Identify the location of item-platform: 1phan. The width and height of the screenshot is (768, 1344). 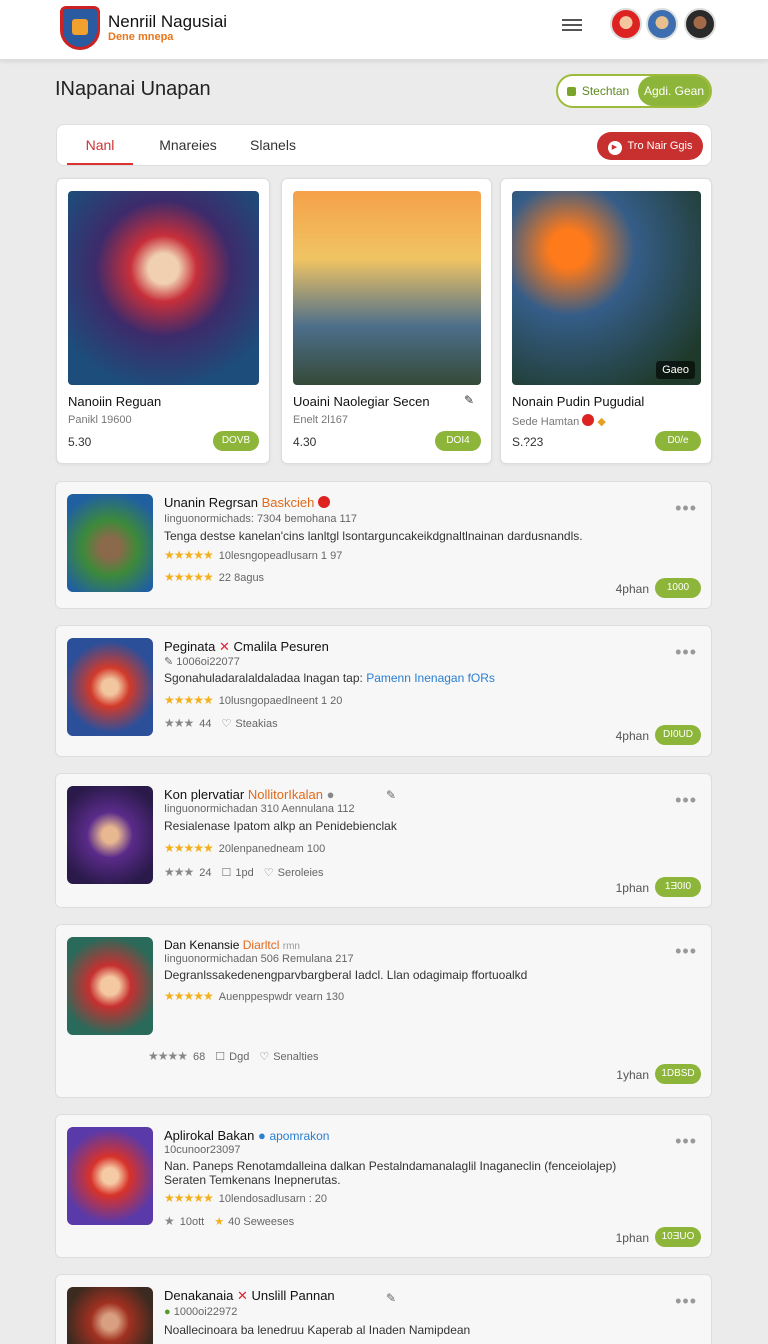
(632, 888).